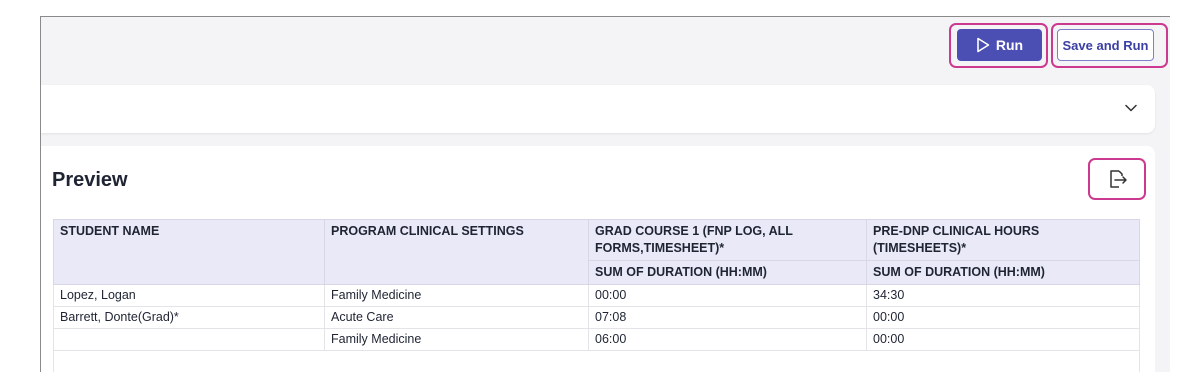  Describe the element at coordinates (727, 317) in the screenshot. I see `cell-grad-duration: 07:08` at that location.